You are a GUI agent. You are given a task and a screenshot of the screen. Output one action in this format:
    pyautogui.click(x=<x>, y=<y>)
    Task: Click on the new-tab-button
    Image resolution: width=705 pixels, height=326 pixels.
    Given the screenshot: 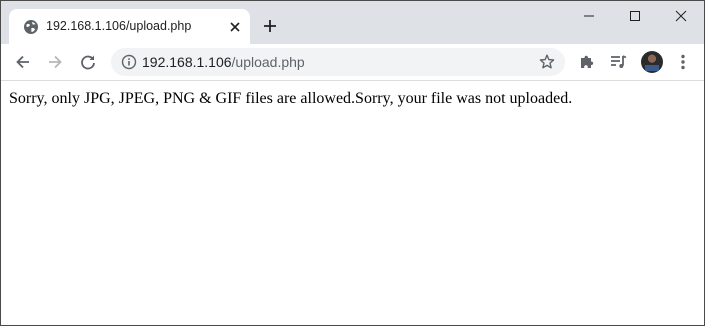 What is the action you would take?
    pyautogui.click(x=270, y=26)
    